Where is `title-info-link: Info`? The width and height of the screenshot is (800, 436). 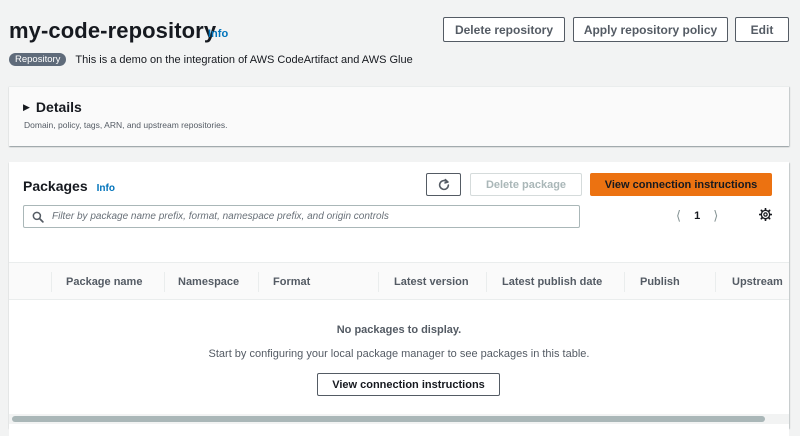
title-info-link: Info is located at coordinates (218, 34).